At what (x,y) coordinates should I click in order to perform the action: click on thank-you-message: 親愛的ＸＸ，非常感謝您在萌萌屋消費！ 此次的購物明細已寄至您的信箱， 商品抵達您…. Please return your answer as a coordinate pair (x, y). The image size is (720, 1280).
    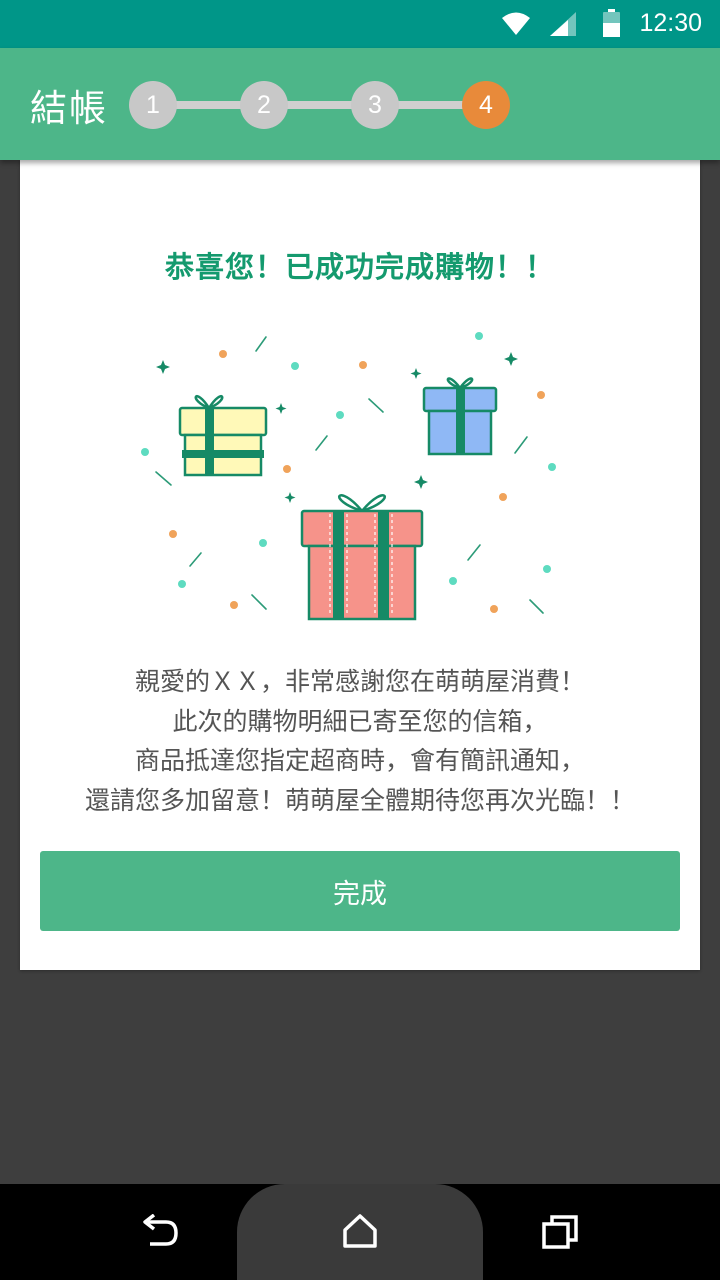
    Looking at the image, I should click on (360, 741).